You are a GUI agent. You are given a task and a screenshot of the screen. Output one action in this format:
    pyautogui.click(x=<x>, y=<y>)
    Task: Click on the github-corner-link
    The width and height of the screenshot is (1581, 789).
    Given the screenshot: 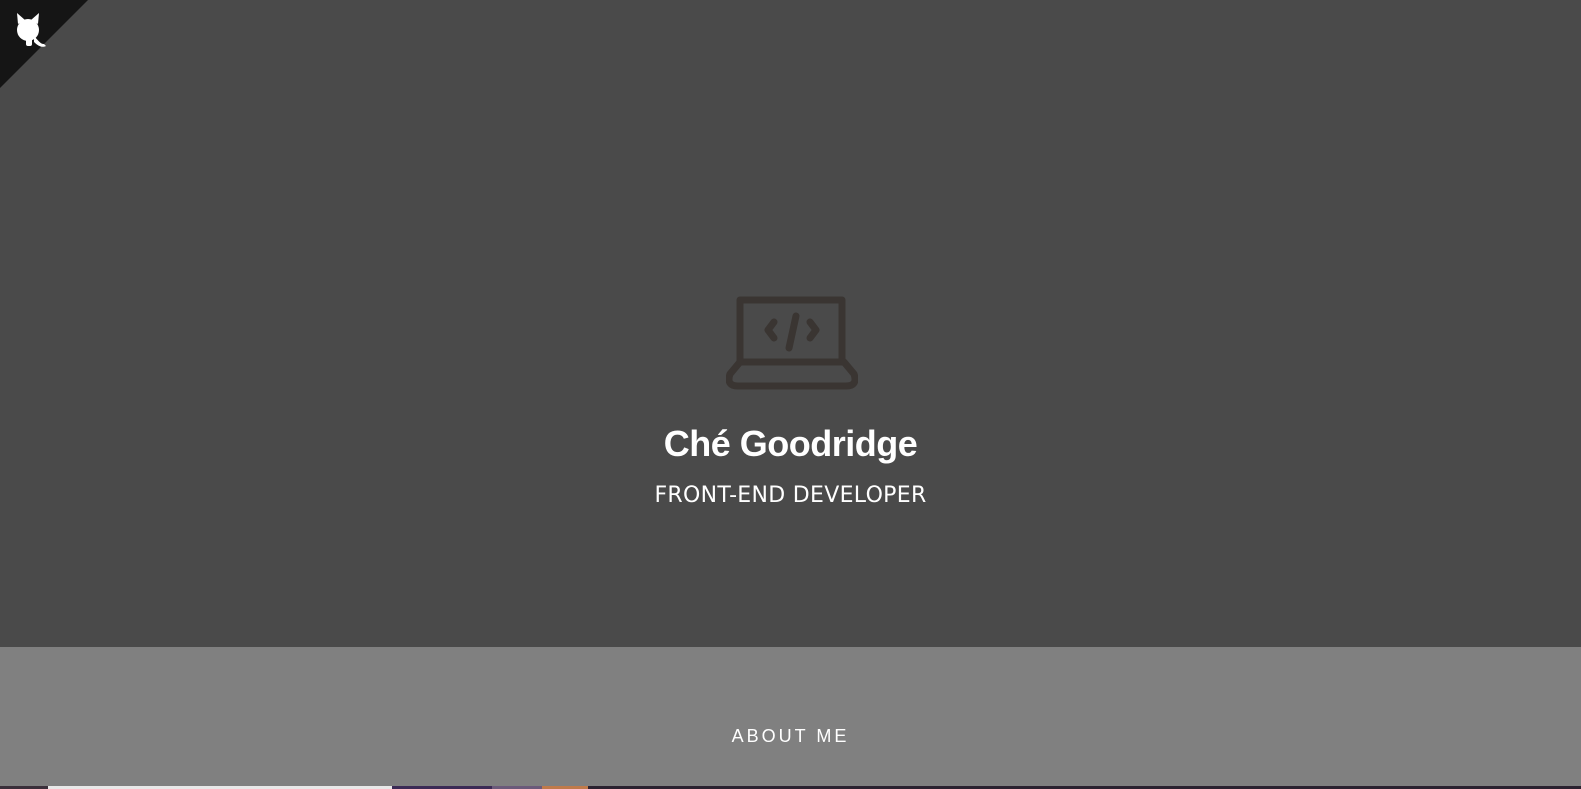 What is the action you would take?
    pyautogui.click(x=44, y=44)
    